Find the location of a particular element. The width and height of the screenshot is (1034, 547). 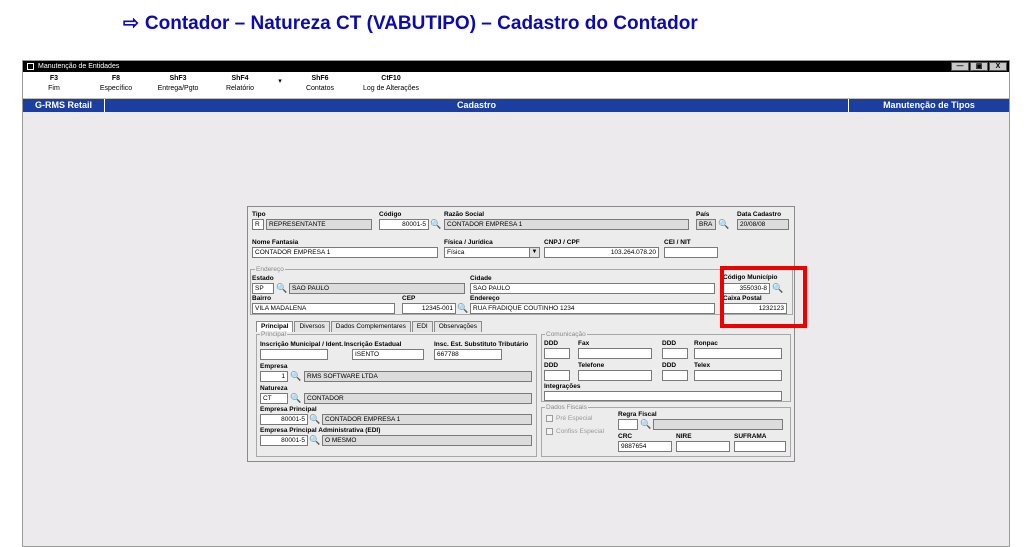

empresa-principal-search-icon: 🔍 is located at coordinates (314, 419).